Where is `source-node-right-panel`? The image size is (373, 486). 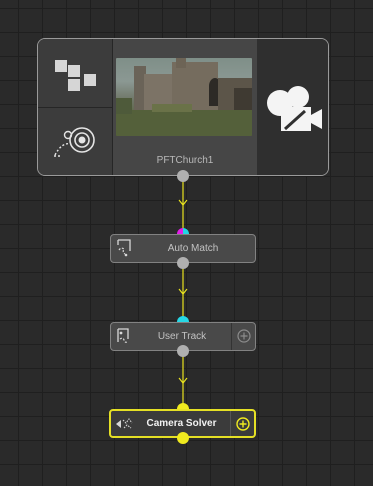 source-node-right-panel is located at coordinates (292, 107).